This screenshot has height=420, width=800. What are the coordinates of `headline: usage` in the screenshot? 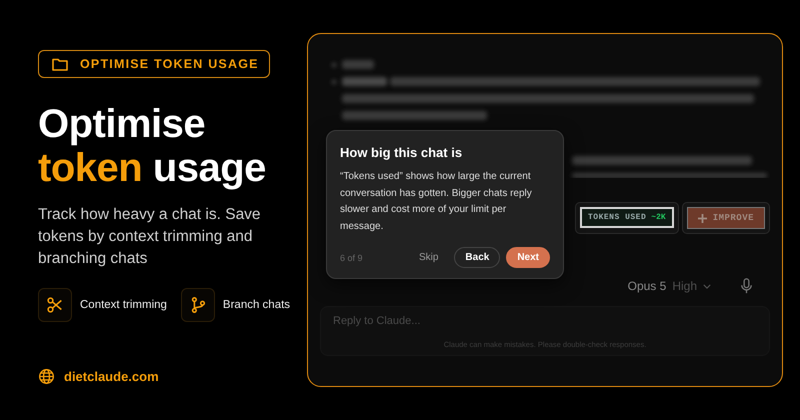 It's located at (209, 168).